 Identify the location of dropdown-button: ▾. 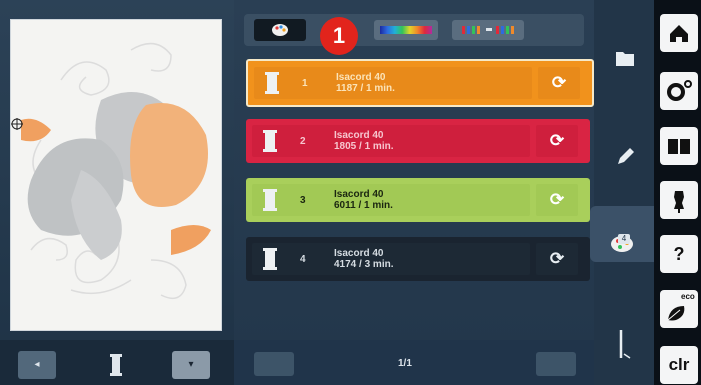
(191, 365).